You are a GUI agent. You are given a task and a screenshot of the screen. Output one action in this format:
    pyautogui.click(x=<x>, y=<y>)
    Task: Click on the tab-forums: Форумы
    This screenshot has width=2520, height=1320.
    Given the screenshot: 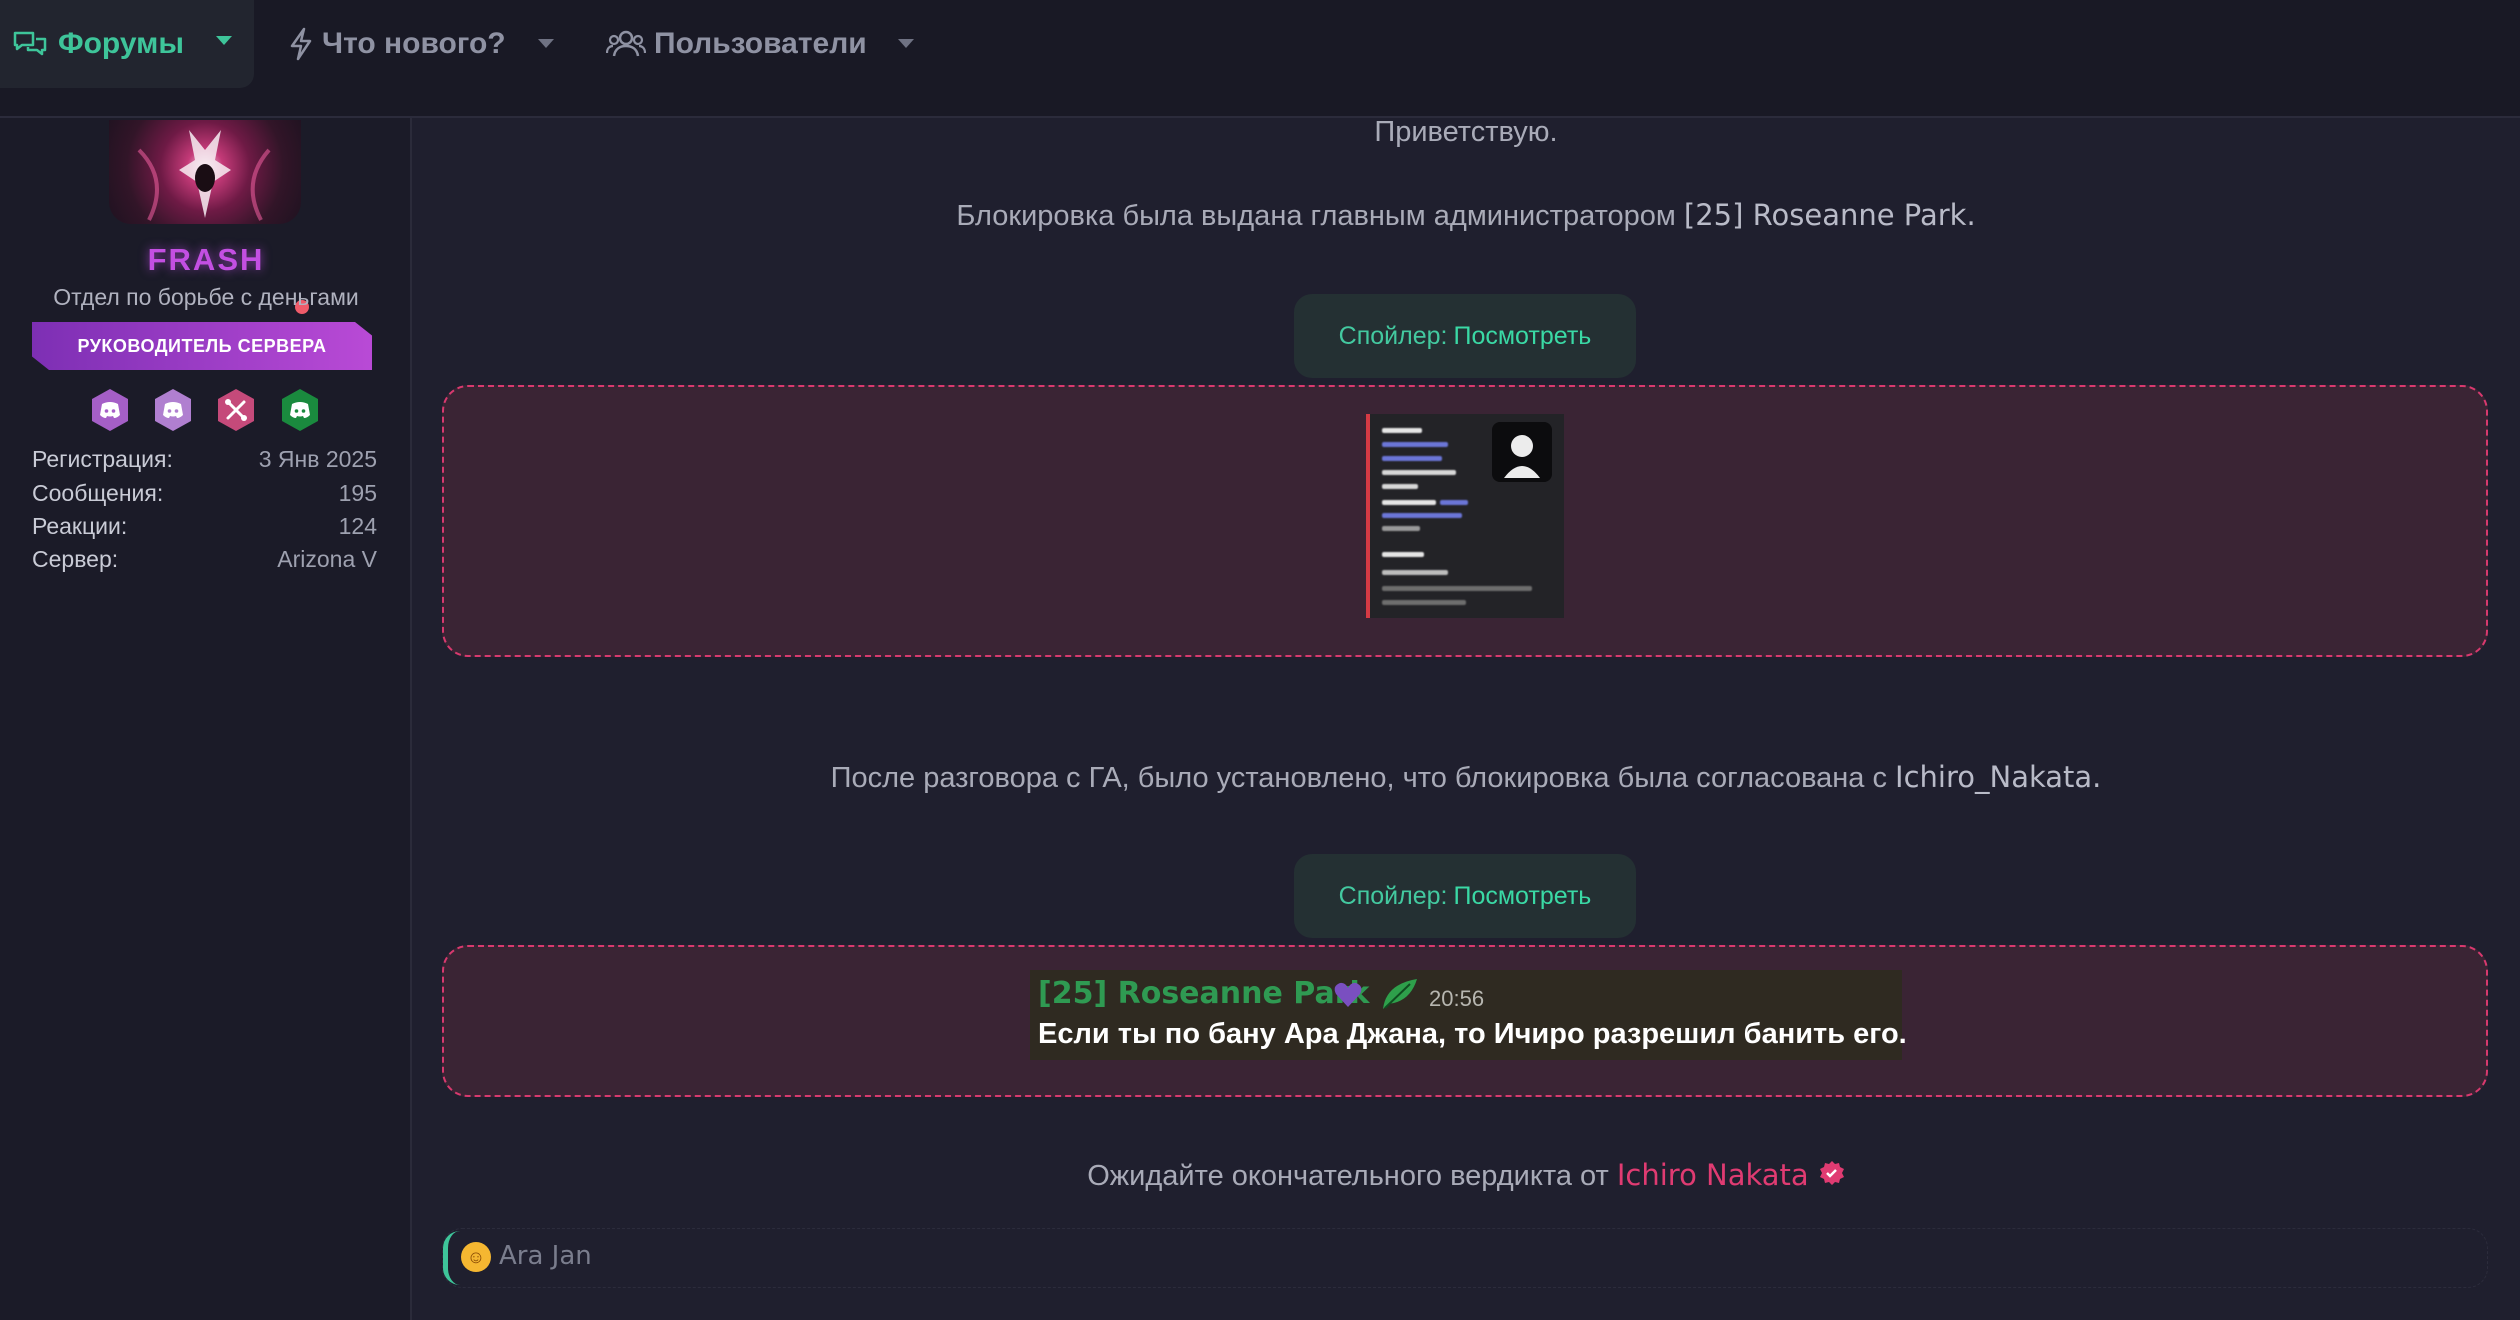 What is the action you would take?
    pyautogui.click(x=127, y=44)
    